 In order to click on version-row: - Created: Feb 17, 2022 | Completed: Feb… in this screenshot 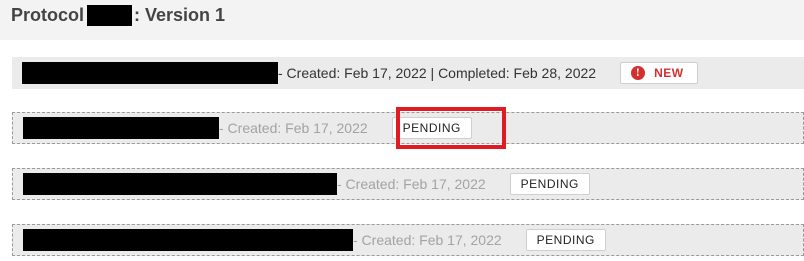, I will do `click(408, 73)`.